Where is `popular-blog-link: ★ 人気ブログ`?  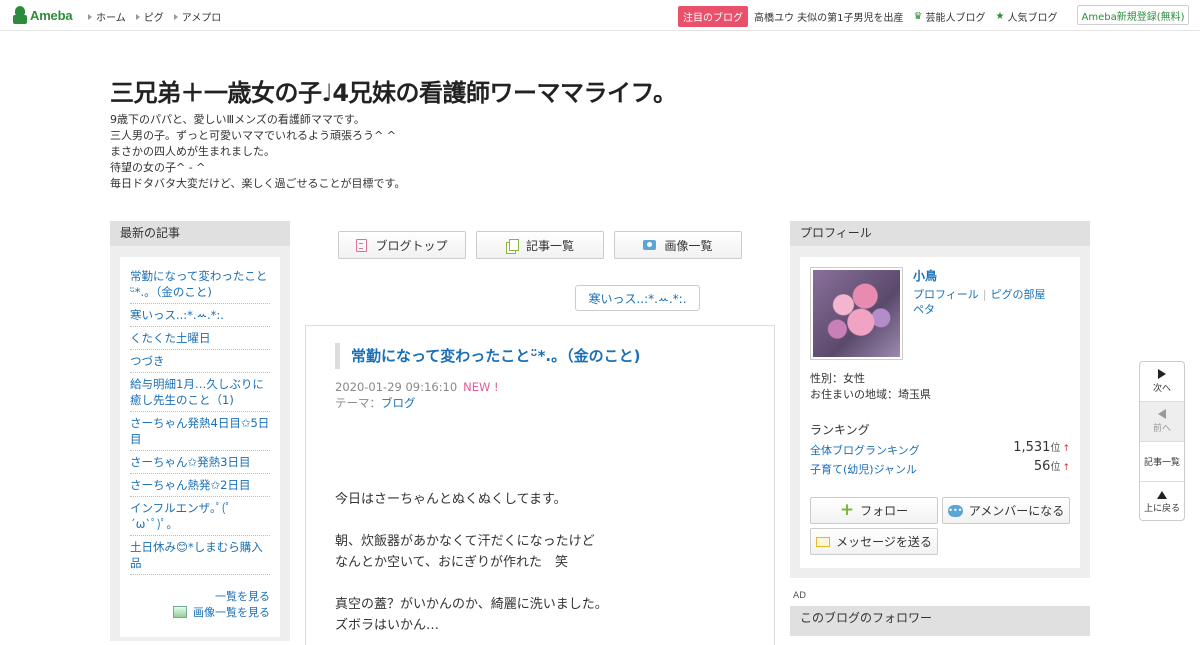
popular-blog-link: ★ 人気ブログ is located at coordinates (1027, 16).